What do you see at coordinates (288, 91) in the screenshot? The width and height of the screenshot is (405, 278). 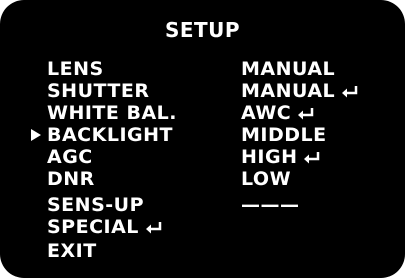 I see `menu-value-shutter-text: MANUAL` at bounding box center [288, 91].